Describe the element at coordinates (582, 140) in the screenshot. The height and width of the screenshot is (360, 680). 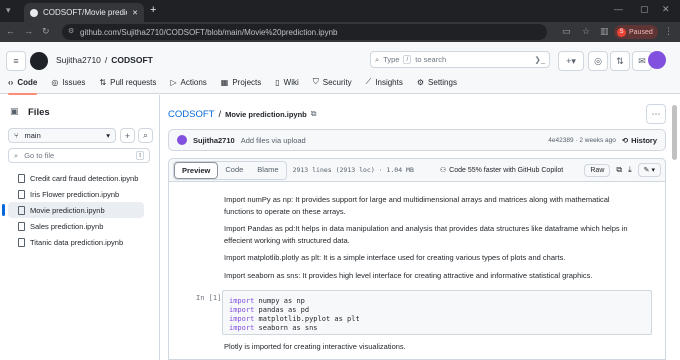
I see `commit-meta: 4e42389 · 2 weeks ago` at that location.